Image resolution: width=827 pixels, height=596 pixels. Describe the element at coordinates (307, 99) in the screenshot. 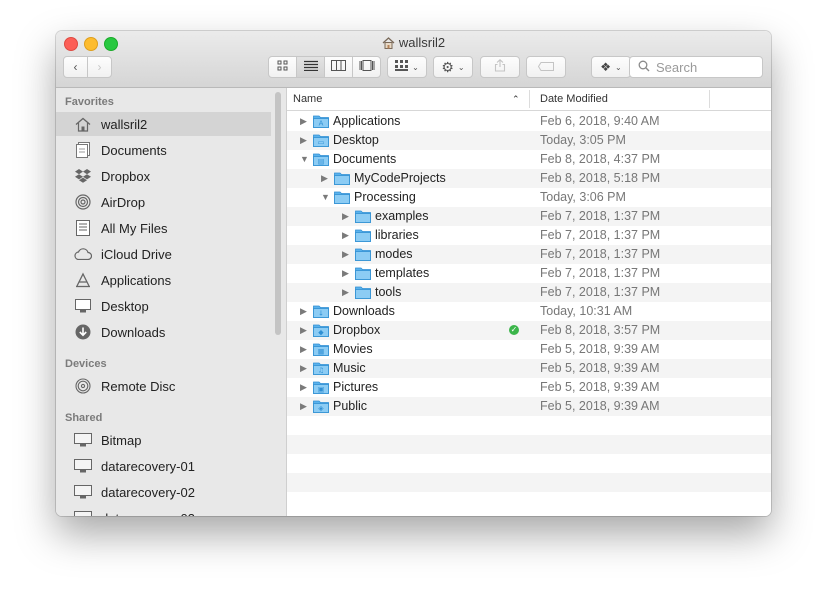

I see `name-column-header: Name` at that location.